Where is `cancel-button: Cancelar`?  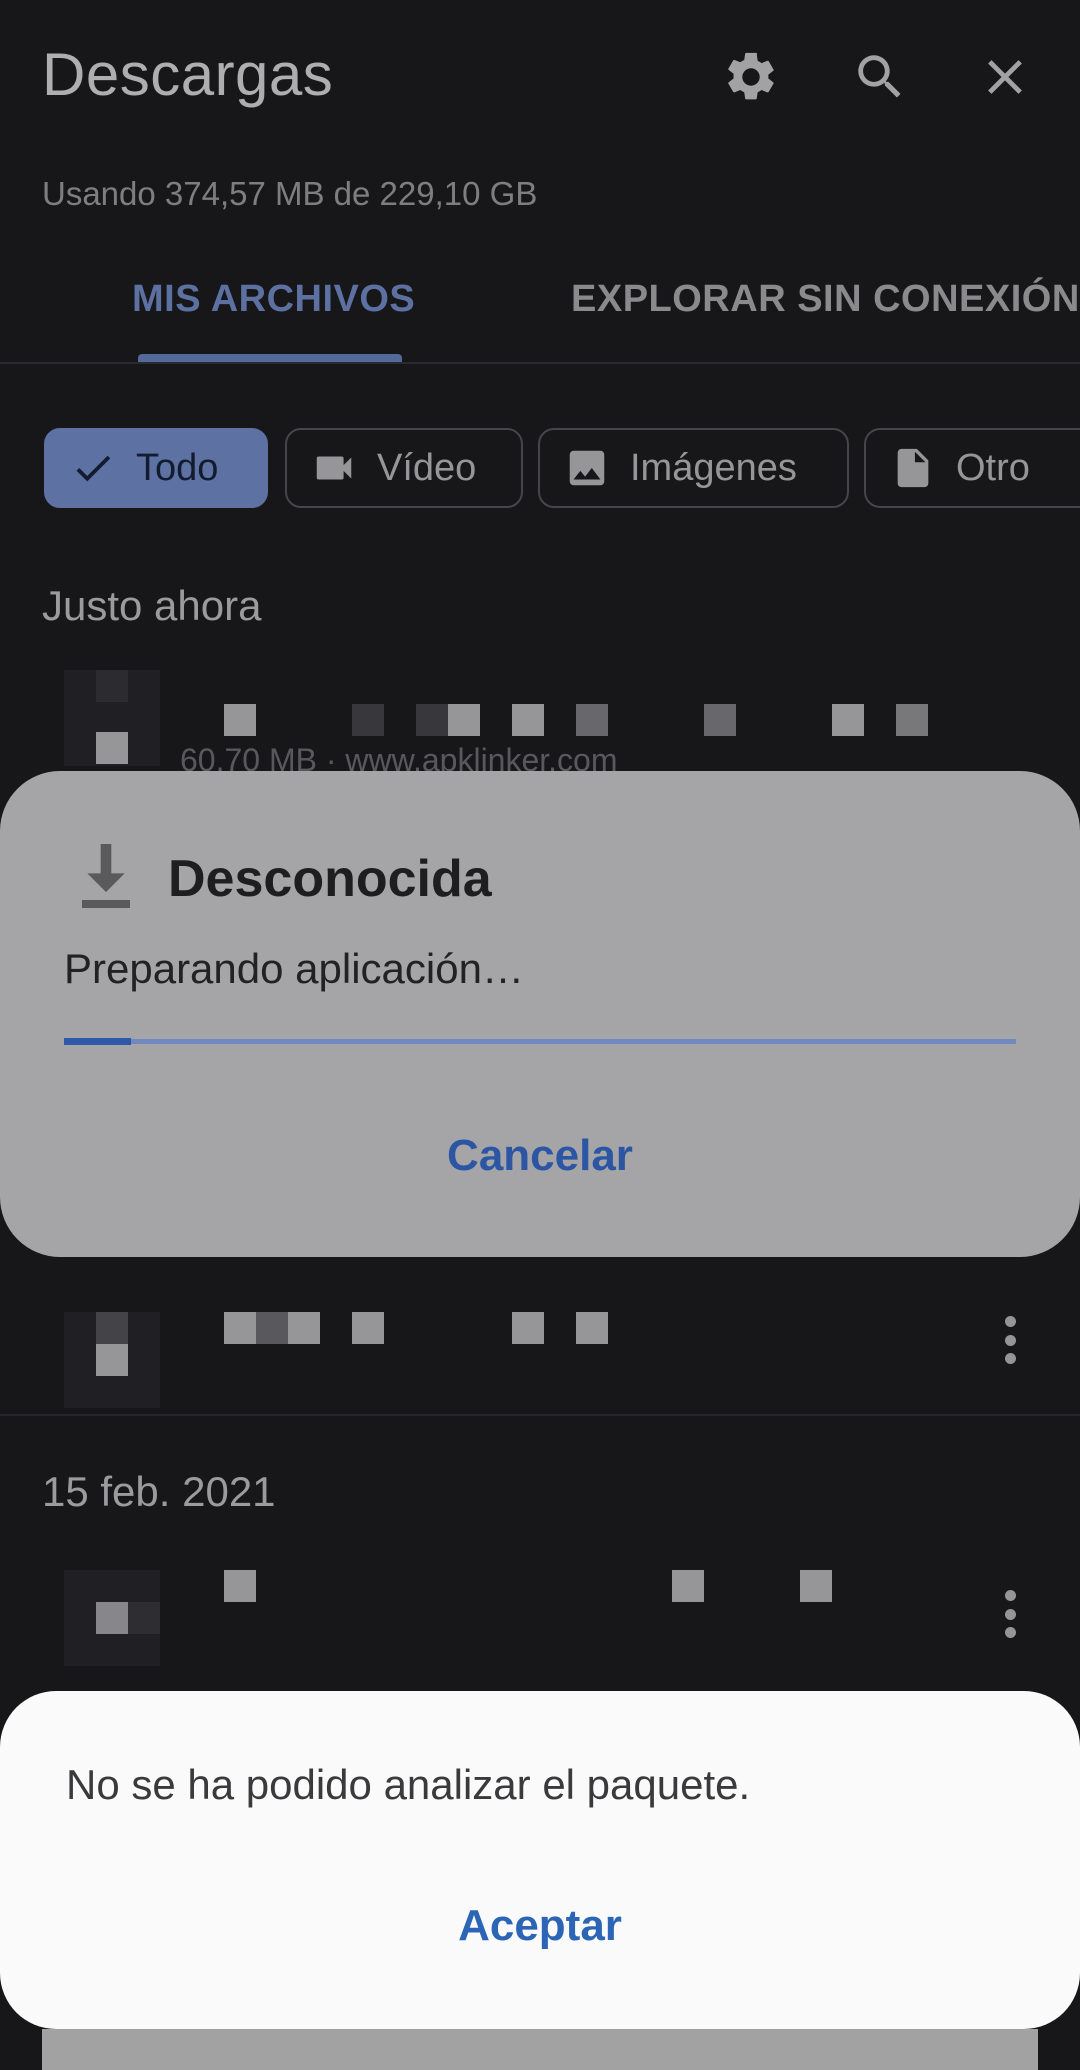 cancel-button: Cancelar is located at coordinates (540, 1156).